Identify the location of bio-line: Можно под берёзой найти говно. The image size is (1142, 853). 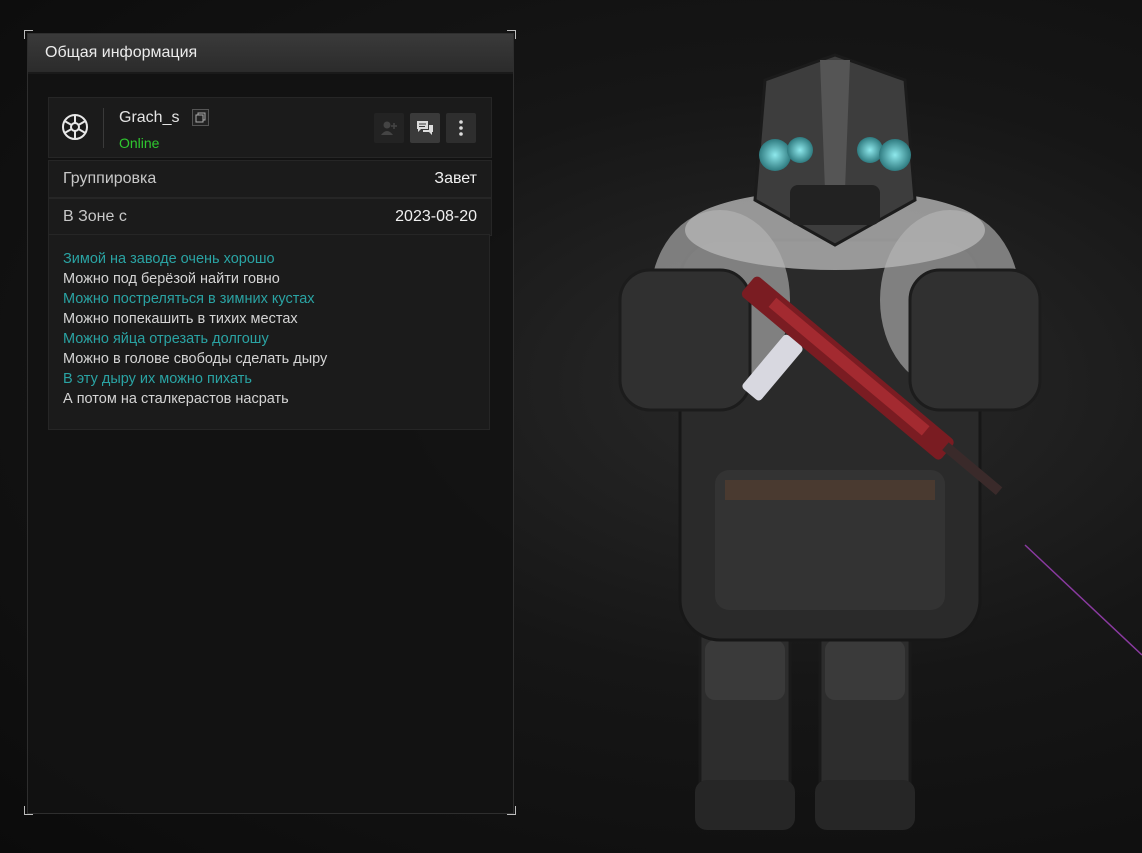
(171, 279).